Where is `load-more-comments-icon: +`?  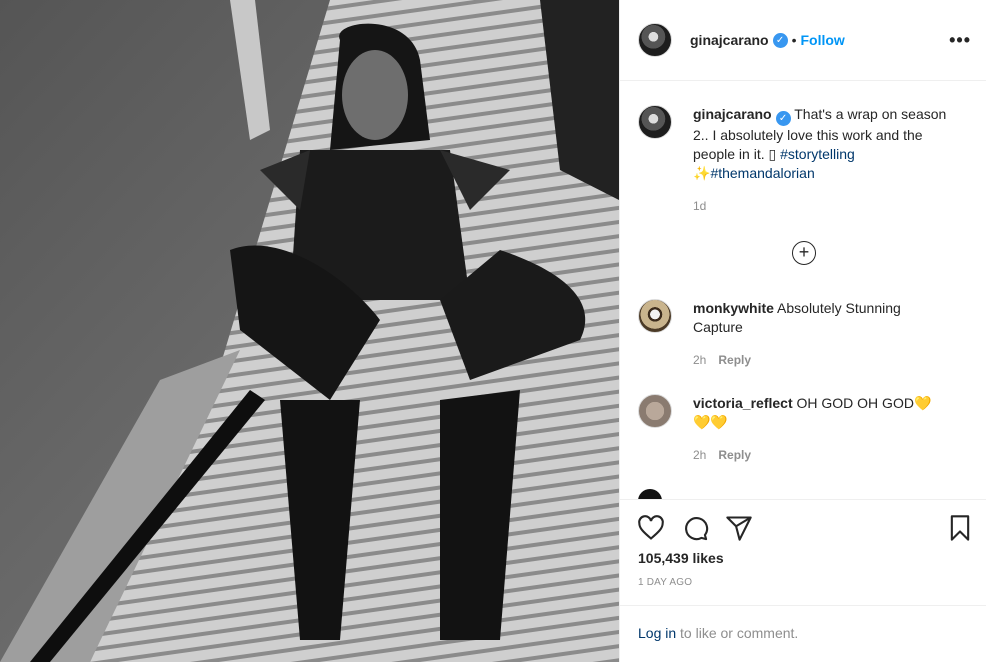 load-more-comments-icon: + is located at coordinates (804, 253).